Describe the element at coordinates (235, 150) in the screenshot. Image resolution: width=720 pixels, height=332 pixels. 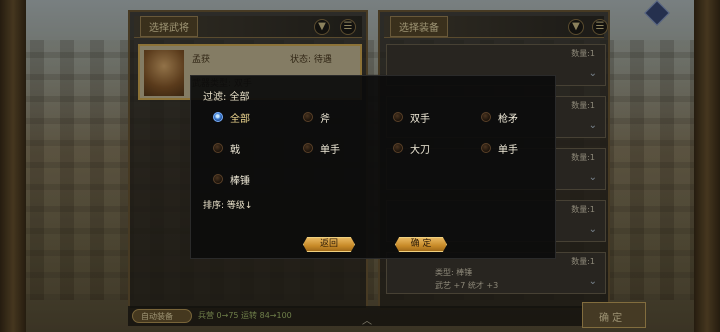
I see `filter-option-label: 戟` at that location.